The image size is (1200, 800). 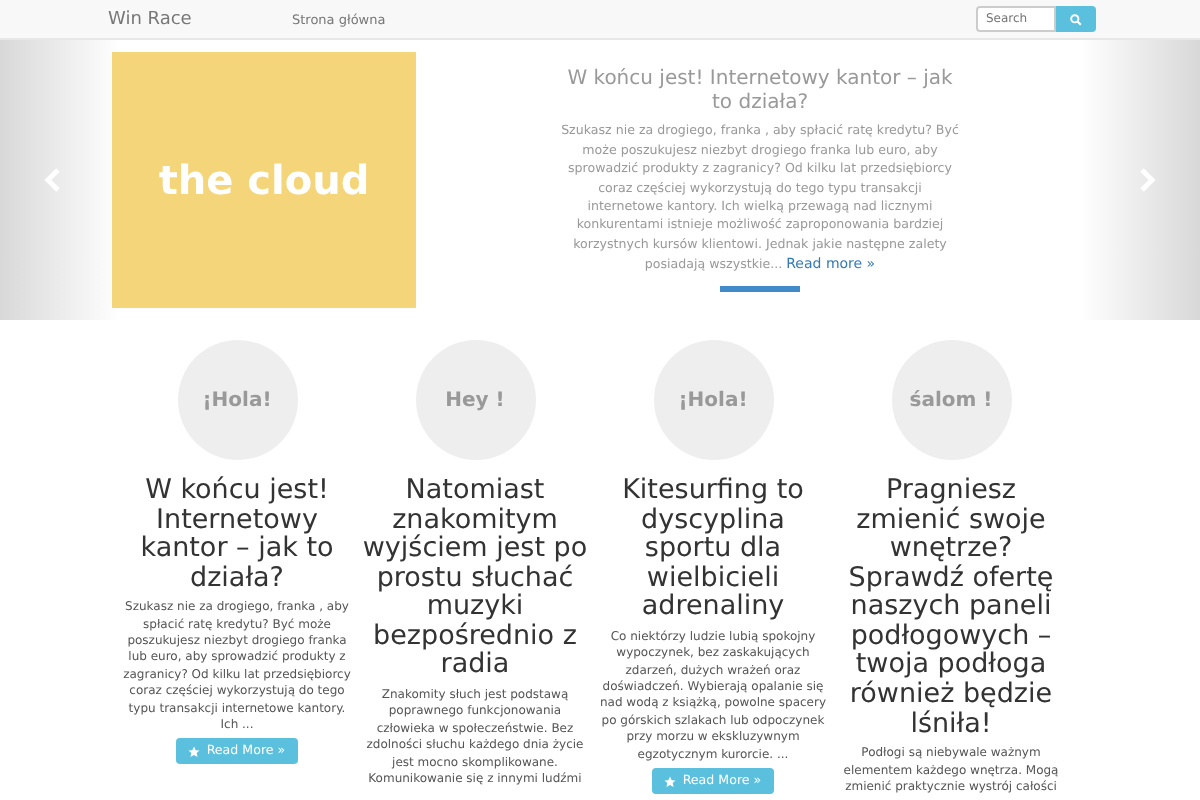 I want to click on greeting-badge: śalom !, so click(x=951, y=400).